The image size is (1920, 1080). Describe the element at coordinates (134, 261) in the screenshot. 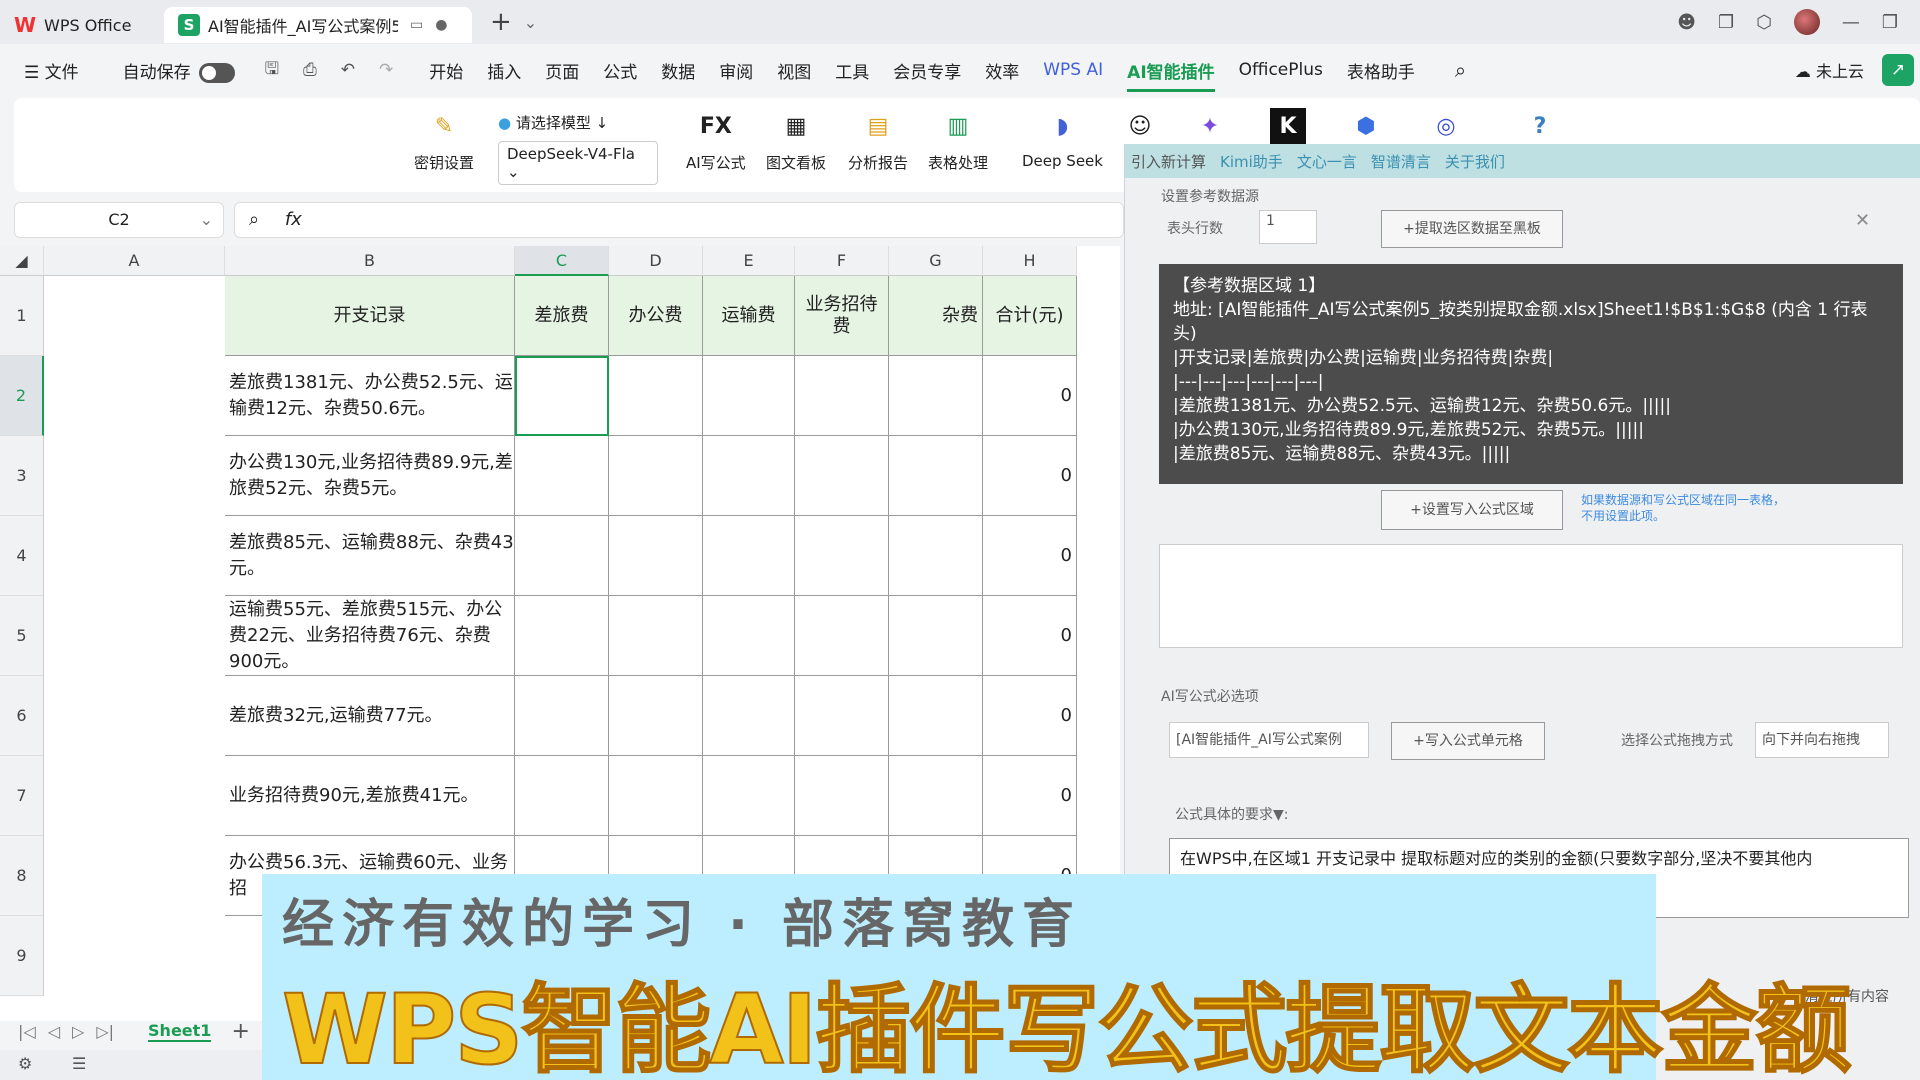

I see `column-header-a: A` at that location.